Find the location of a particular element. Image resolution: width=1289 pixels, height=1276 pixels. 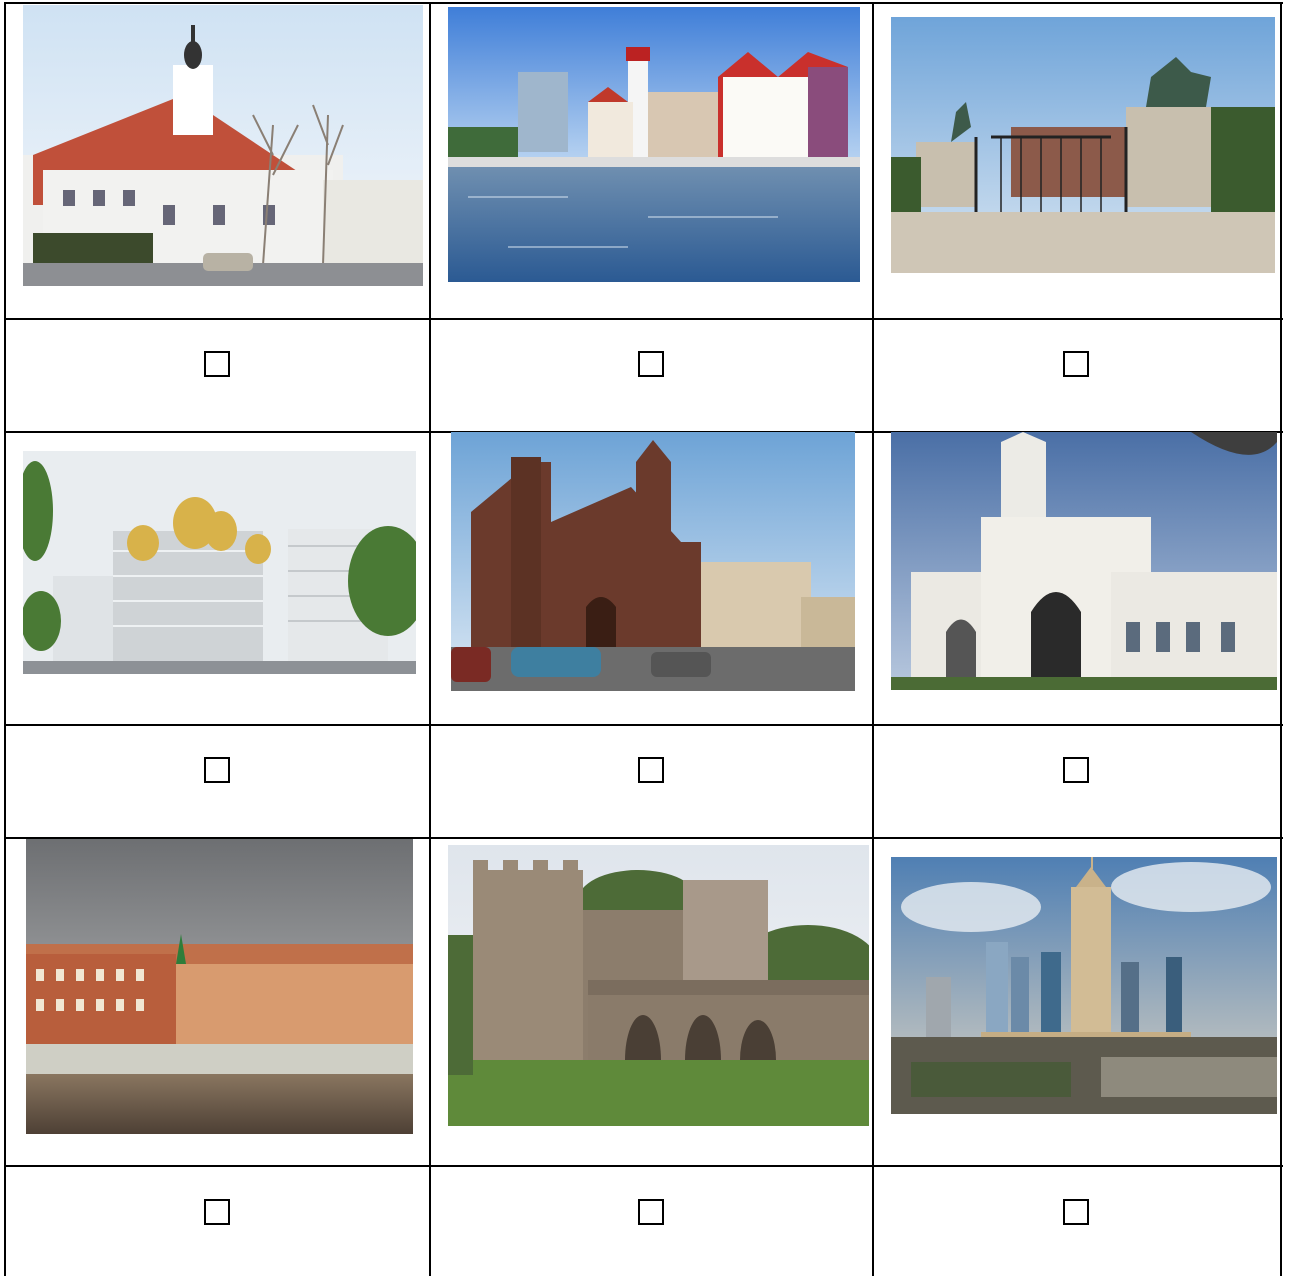

gothic-white-palace-photo is located at coordinates (1084, 561).